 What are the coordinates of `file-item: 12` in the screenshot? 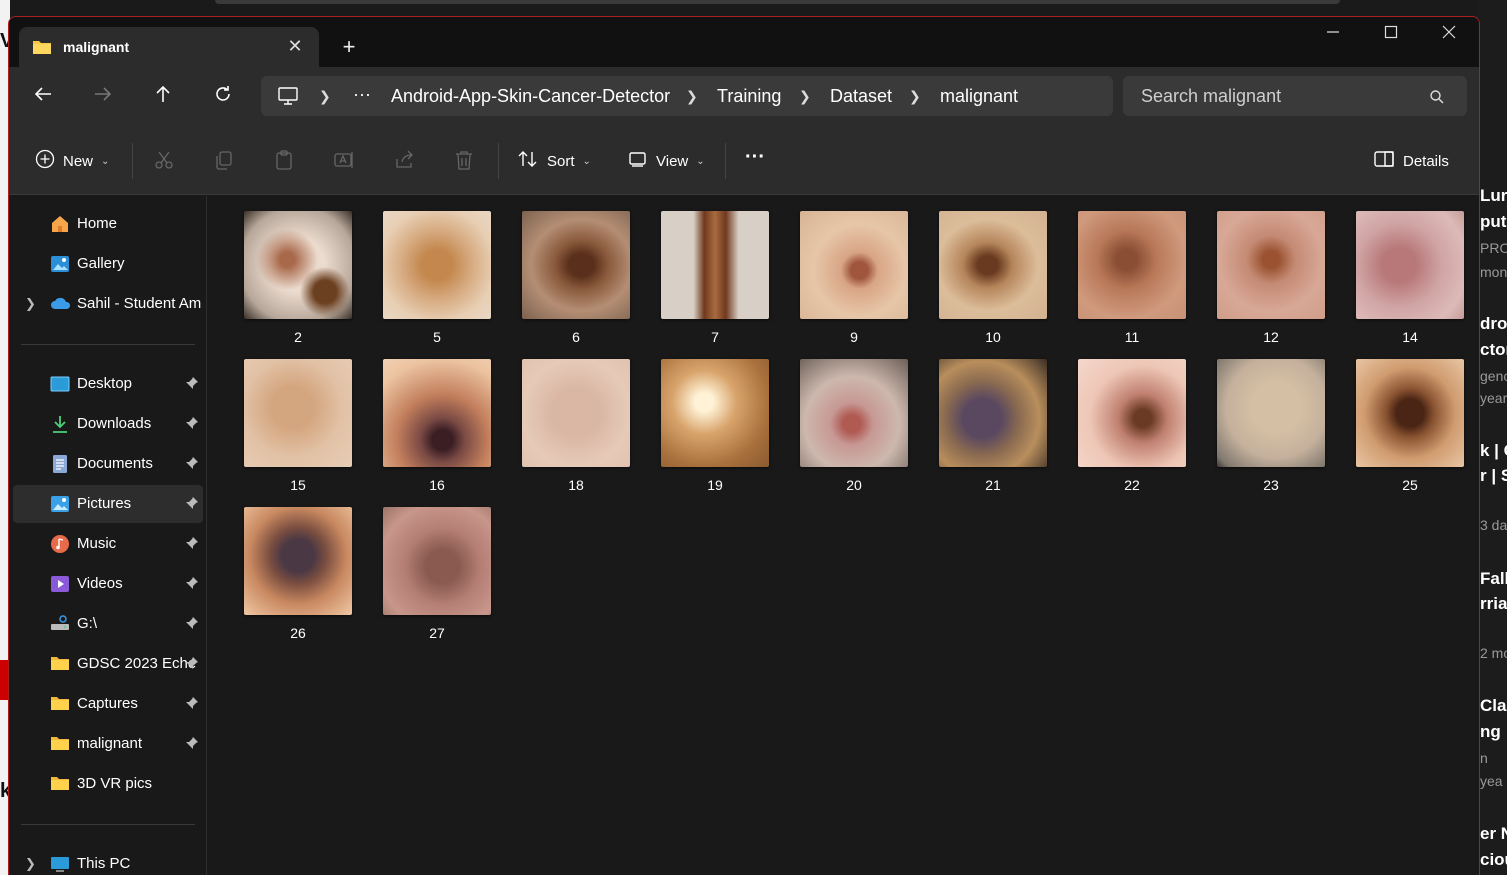 It's located at (1271, 270).